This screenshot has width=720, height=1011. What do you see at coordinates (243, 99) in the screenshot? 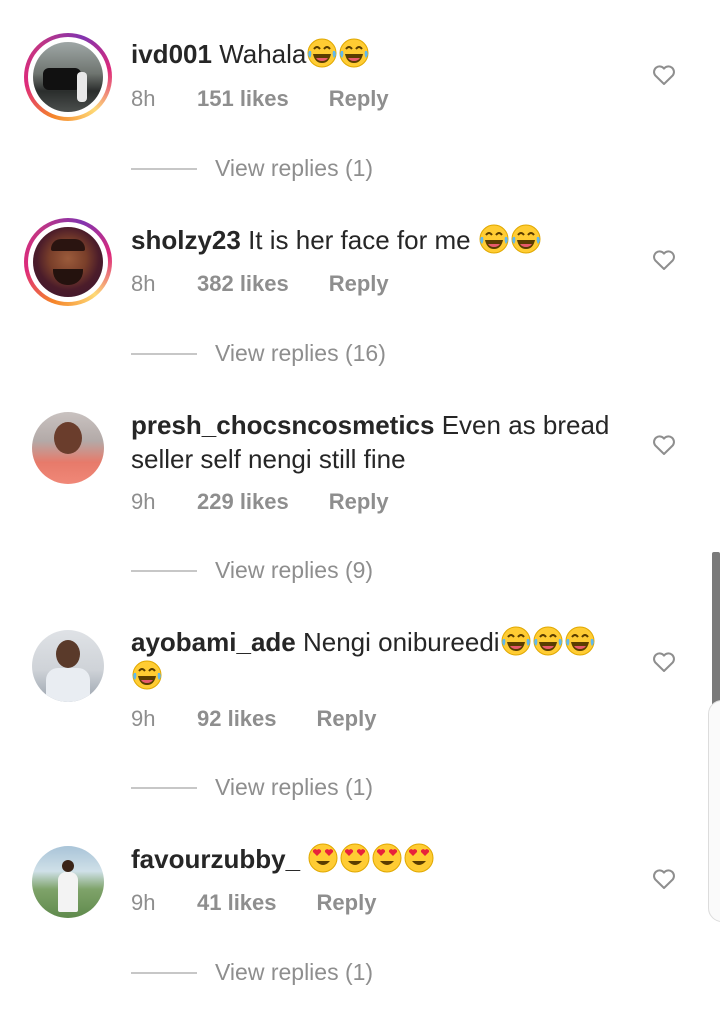
I see `likes-count: 151 likes` at bounding box center [243, 99].